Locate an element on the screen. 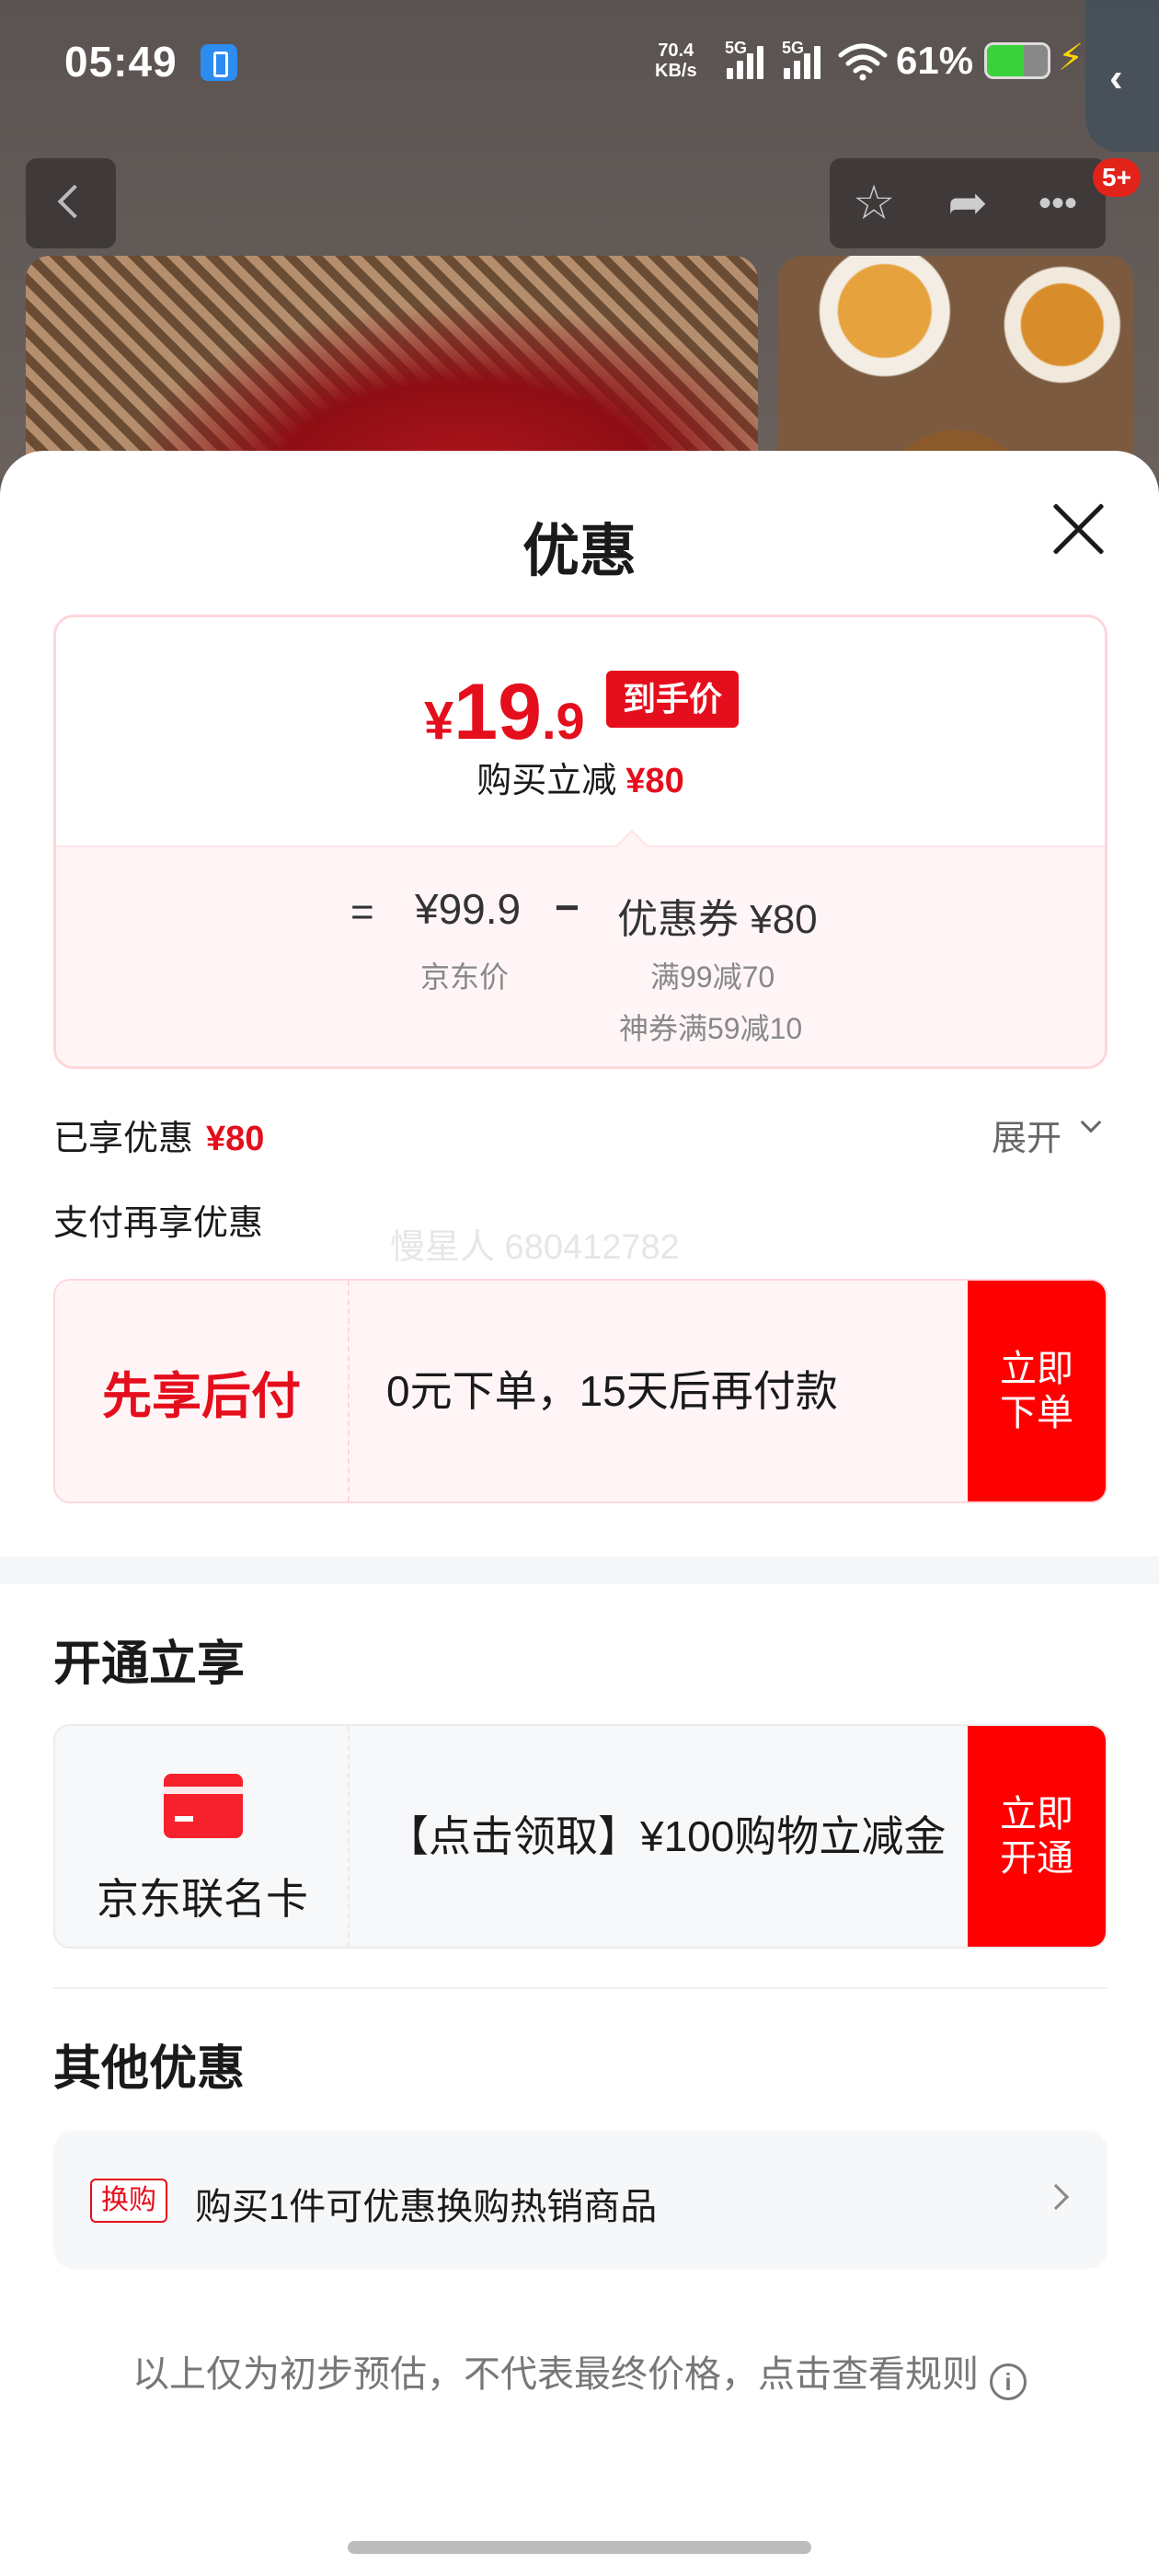 The image size is (1159, 2576). instant-discount-line: 购买立减 ¥80 is located at coordinates (580, 777).